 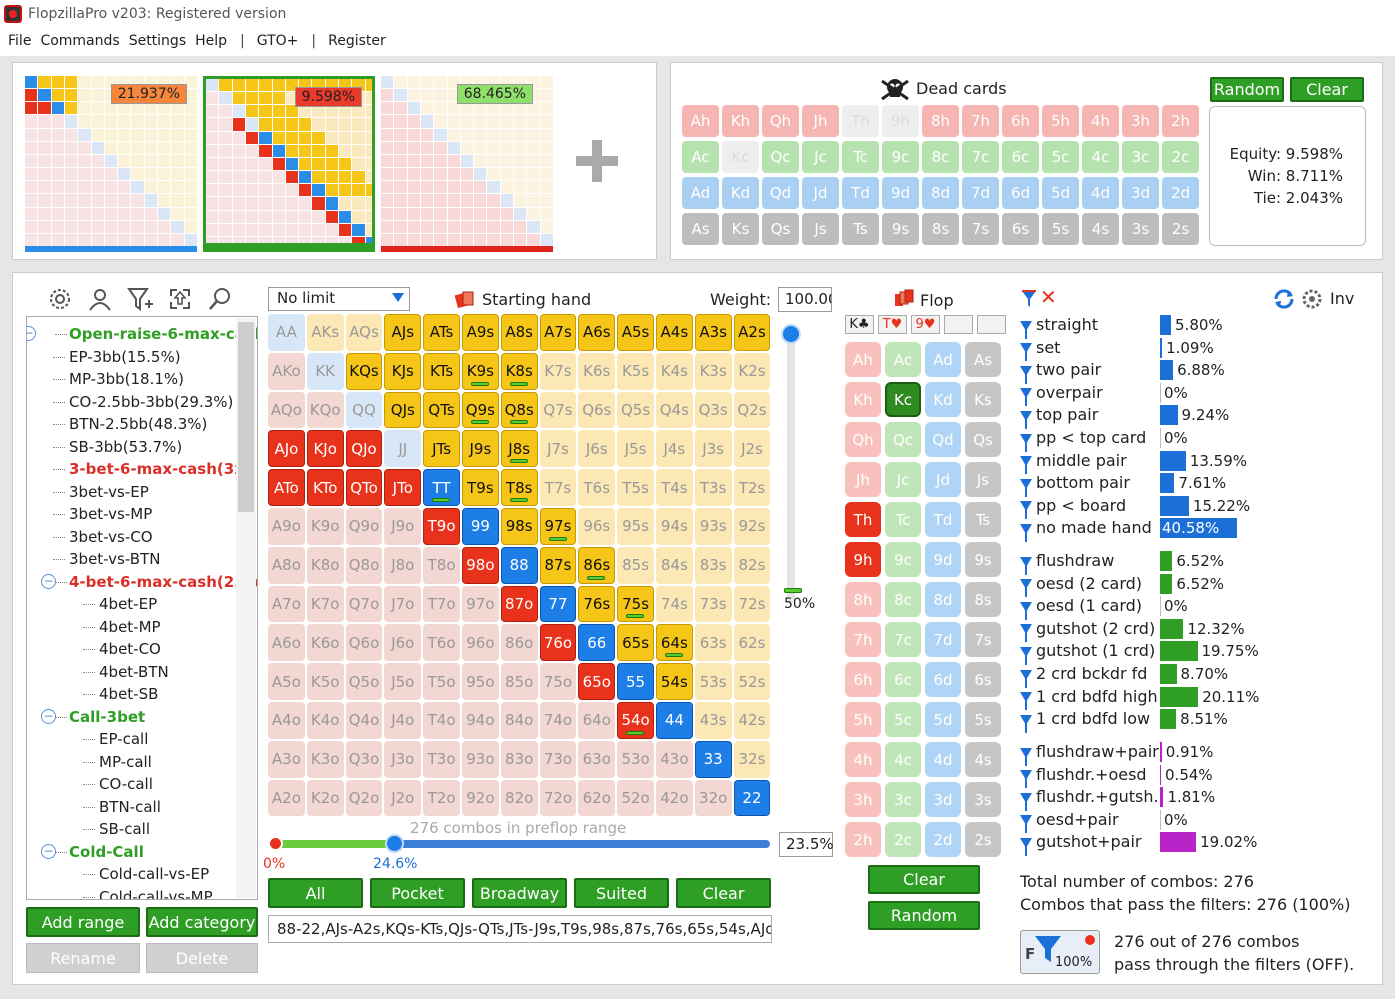 What do you see at coordinates (403, 798) in the screenshot?
I see `hand-cell-J2o: J2o` at bounding box center [403, 798].